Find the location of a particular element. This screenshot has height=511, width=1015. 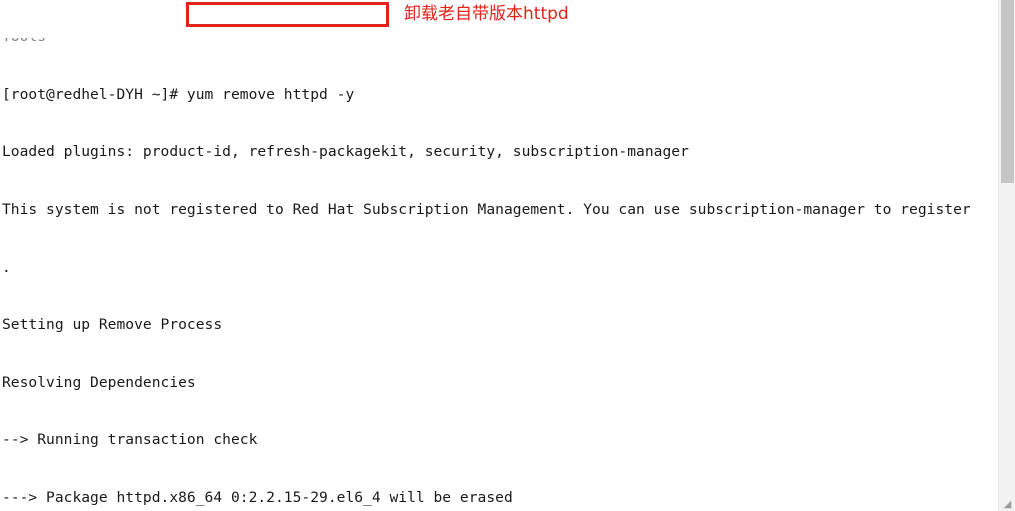

scrollbar-thumb is located at coordinates (1007, 91).